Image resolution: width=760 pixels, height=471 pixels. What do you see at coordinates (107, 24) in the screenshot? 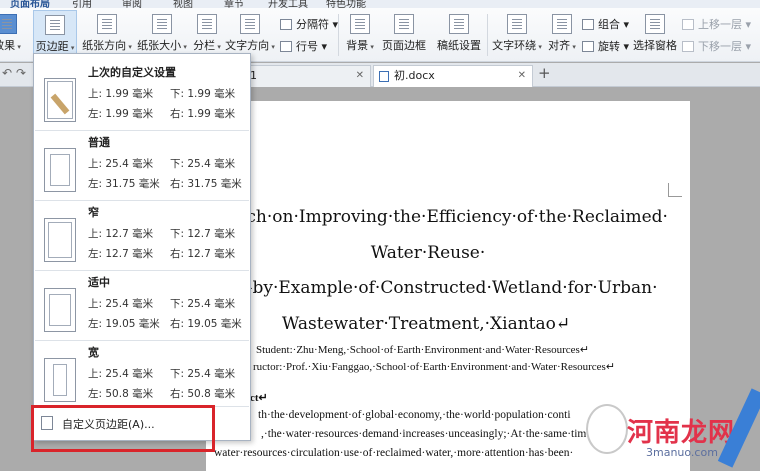
I see `orientation-icon` at bounding box center [107, 24].